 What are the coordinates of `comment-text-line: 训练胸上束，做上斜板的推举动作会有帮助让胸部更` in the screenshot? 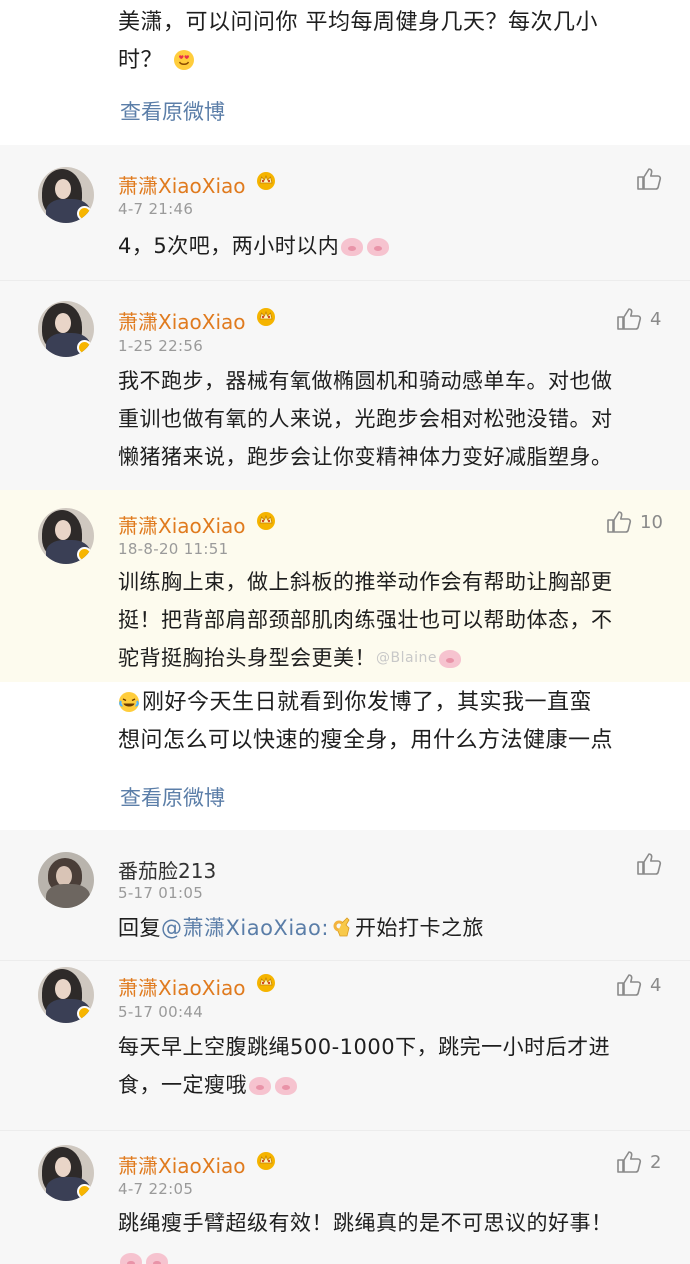 It's located at (365, 582).